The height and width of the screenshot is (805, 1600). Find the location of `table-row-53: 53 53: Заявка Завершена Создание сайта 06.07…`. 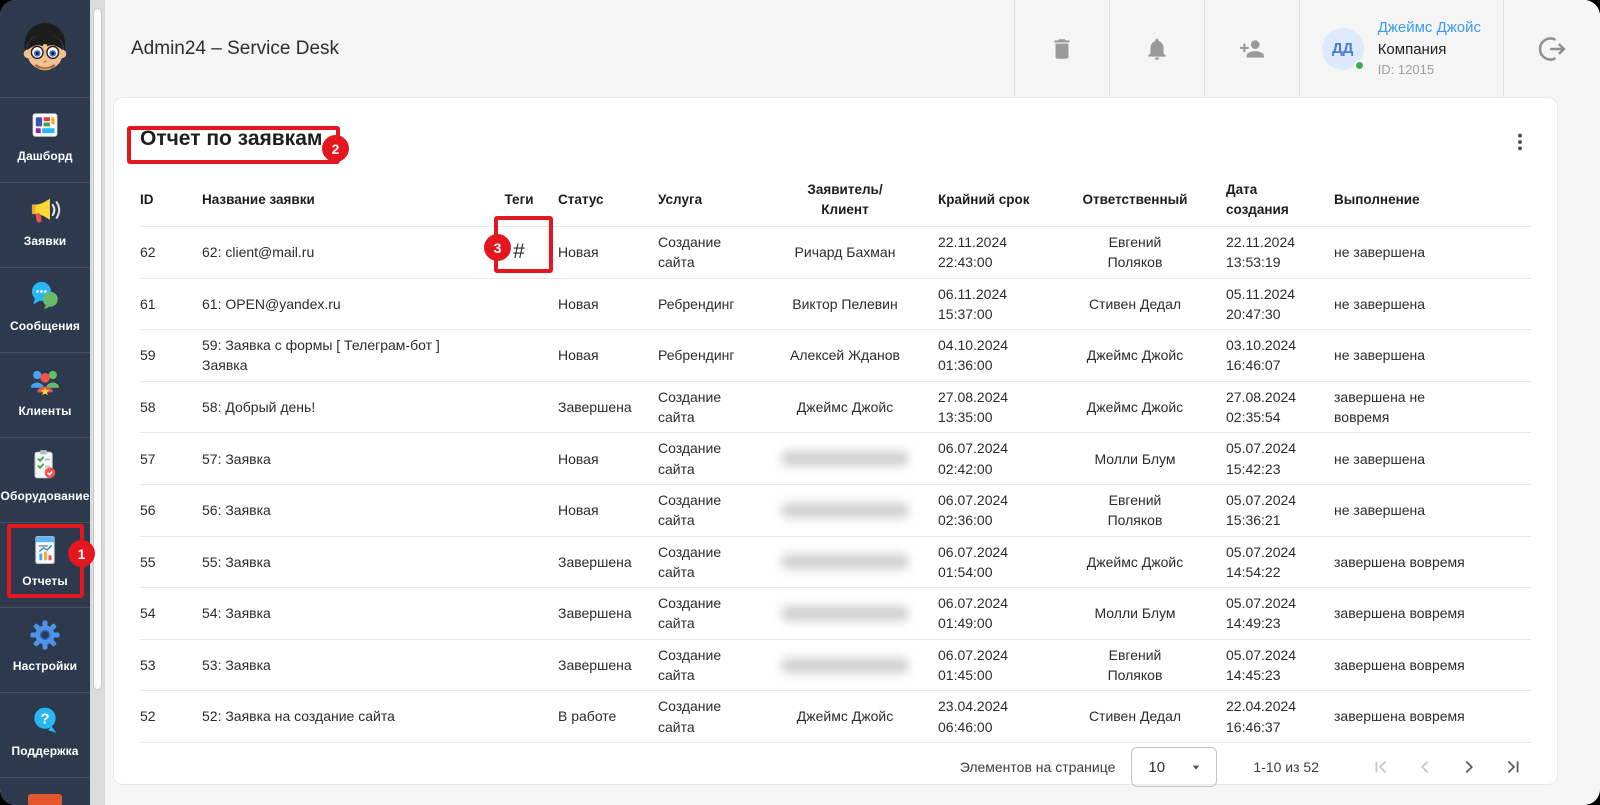

table-row-53: 53 53: Заявка Завершена Создание сайта 06.07… is located at coordinates (835, 666).